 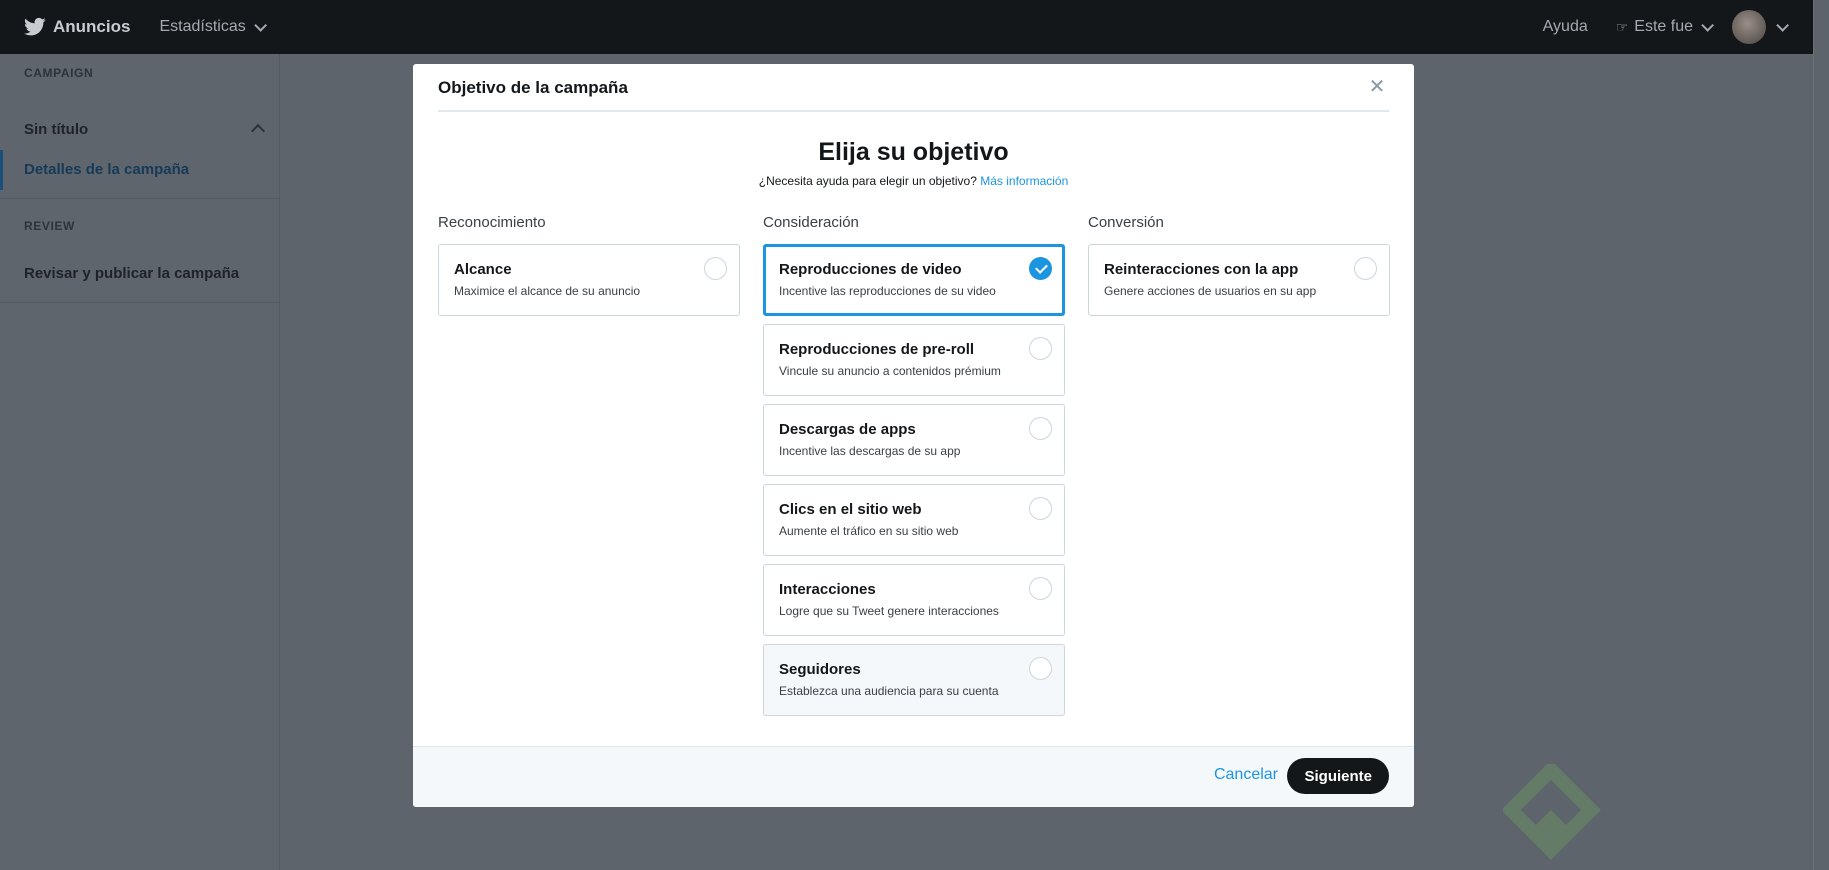 What do you see at coordinates (913, 152) in the screenshot?
I see `page-title: Elija su objetivo` at bounding box center [913, 152].